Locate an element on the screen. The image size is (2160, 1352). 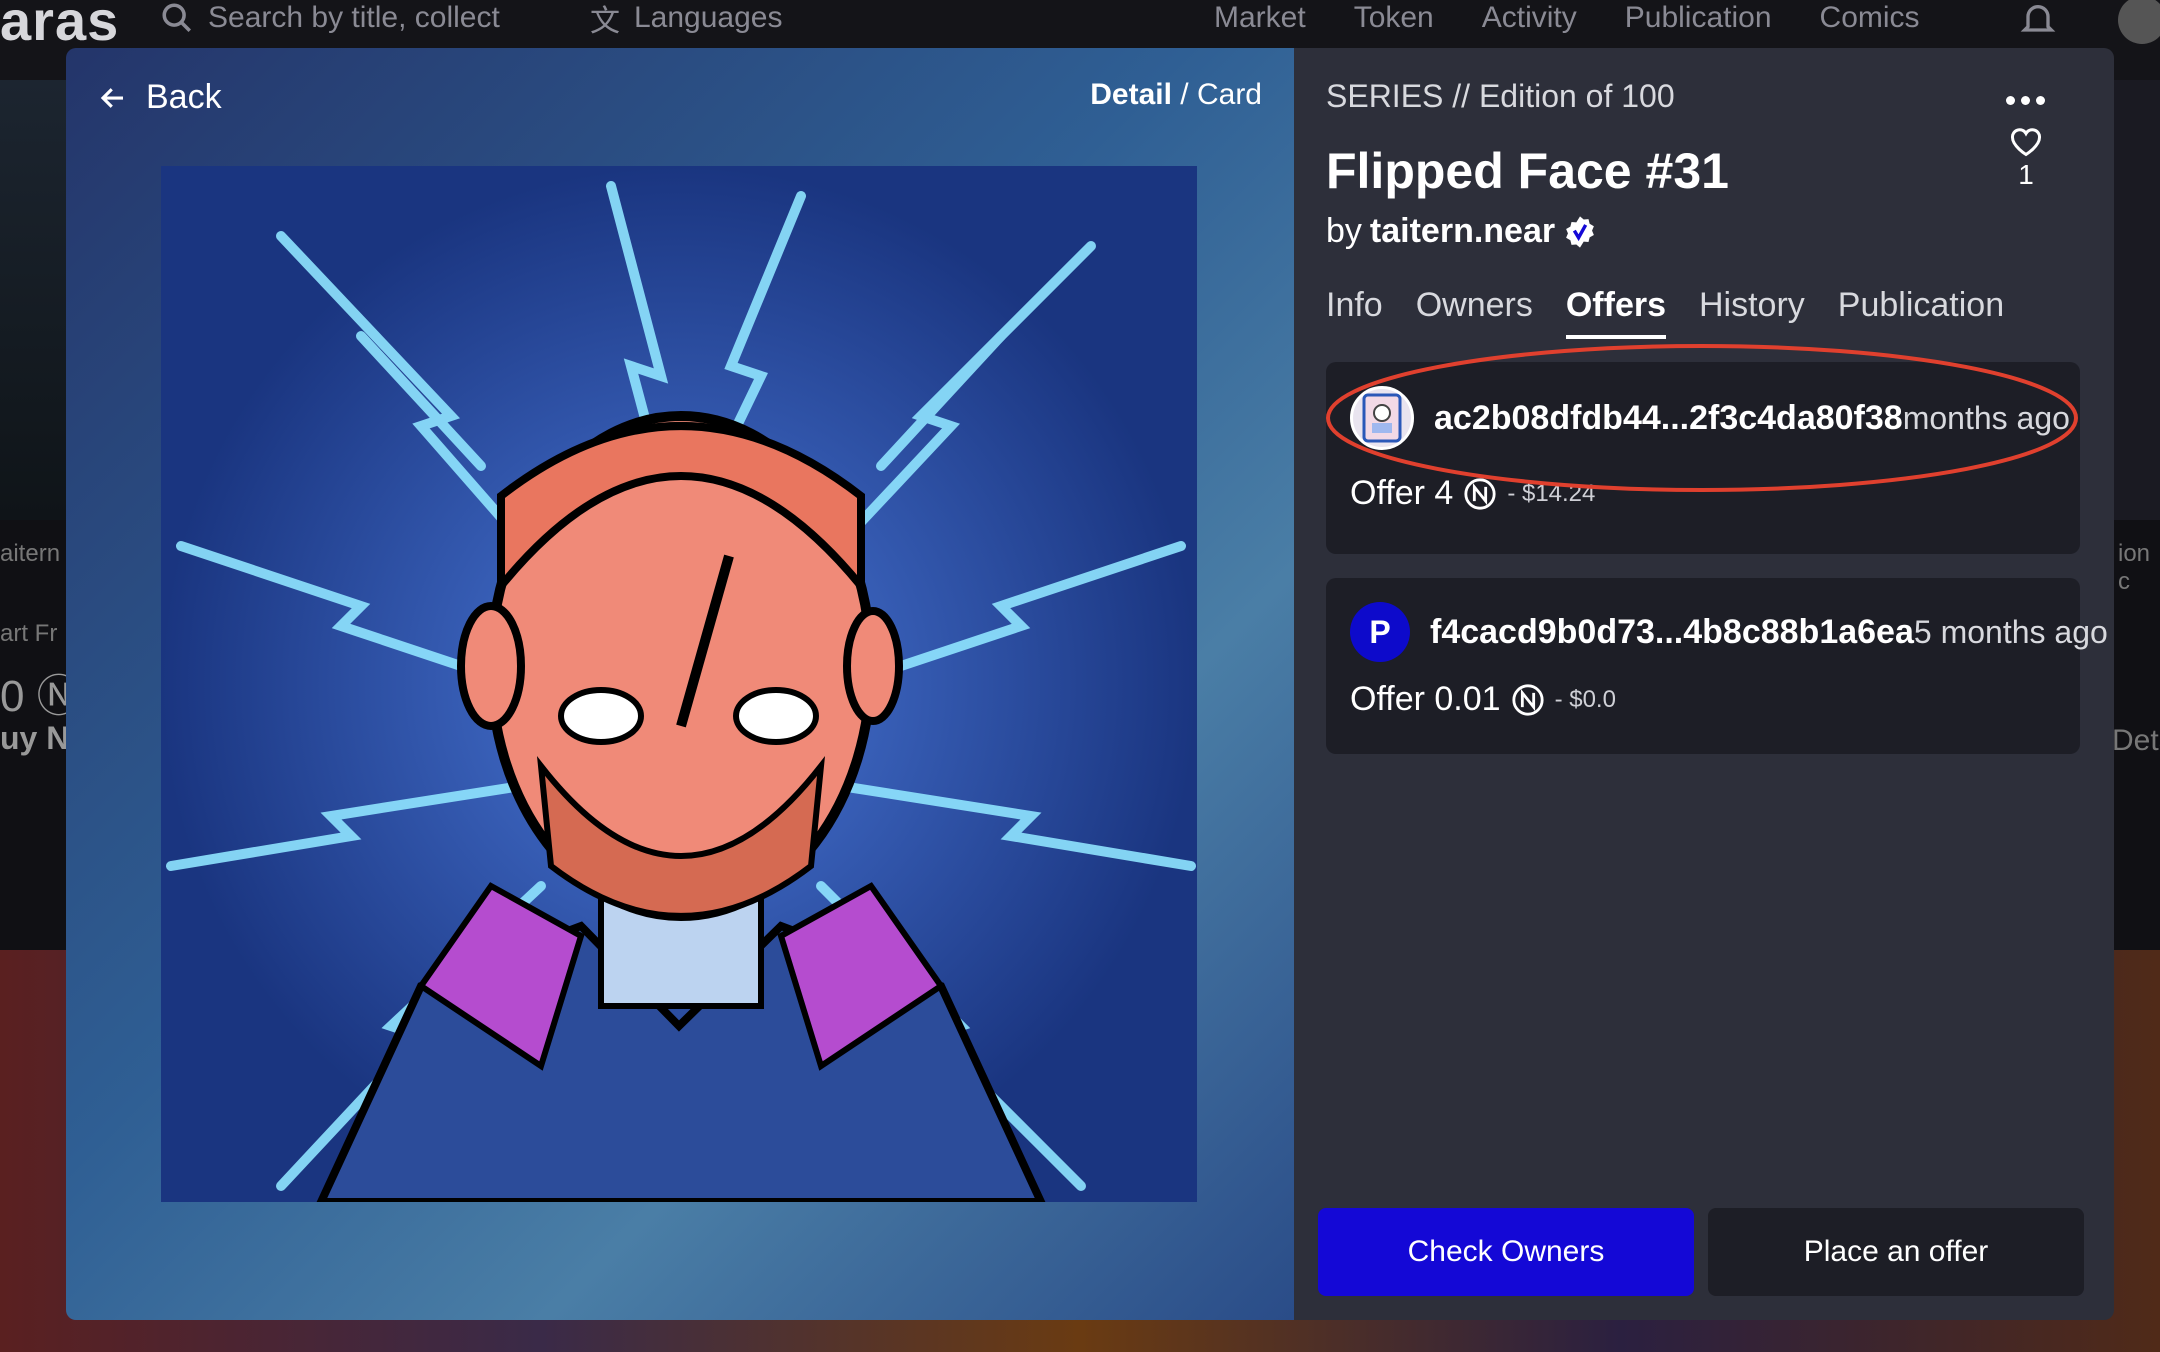
bell-icon is located at coordinates (2038, 20).